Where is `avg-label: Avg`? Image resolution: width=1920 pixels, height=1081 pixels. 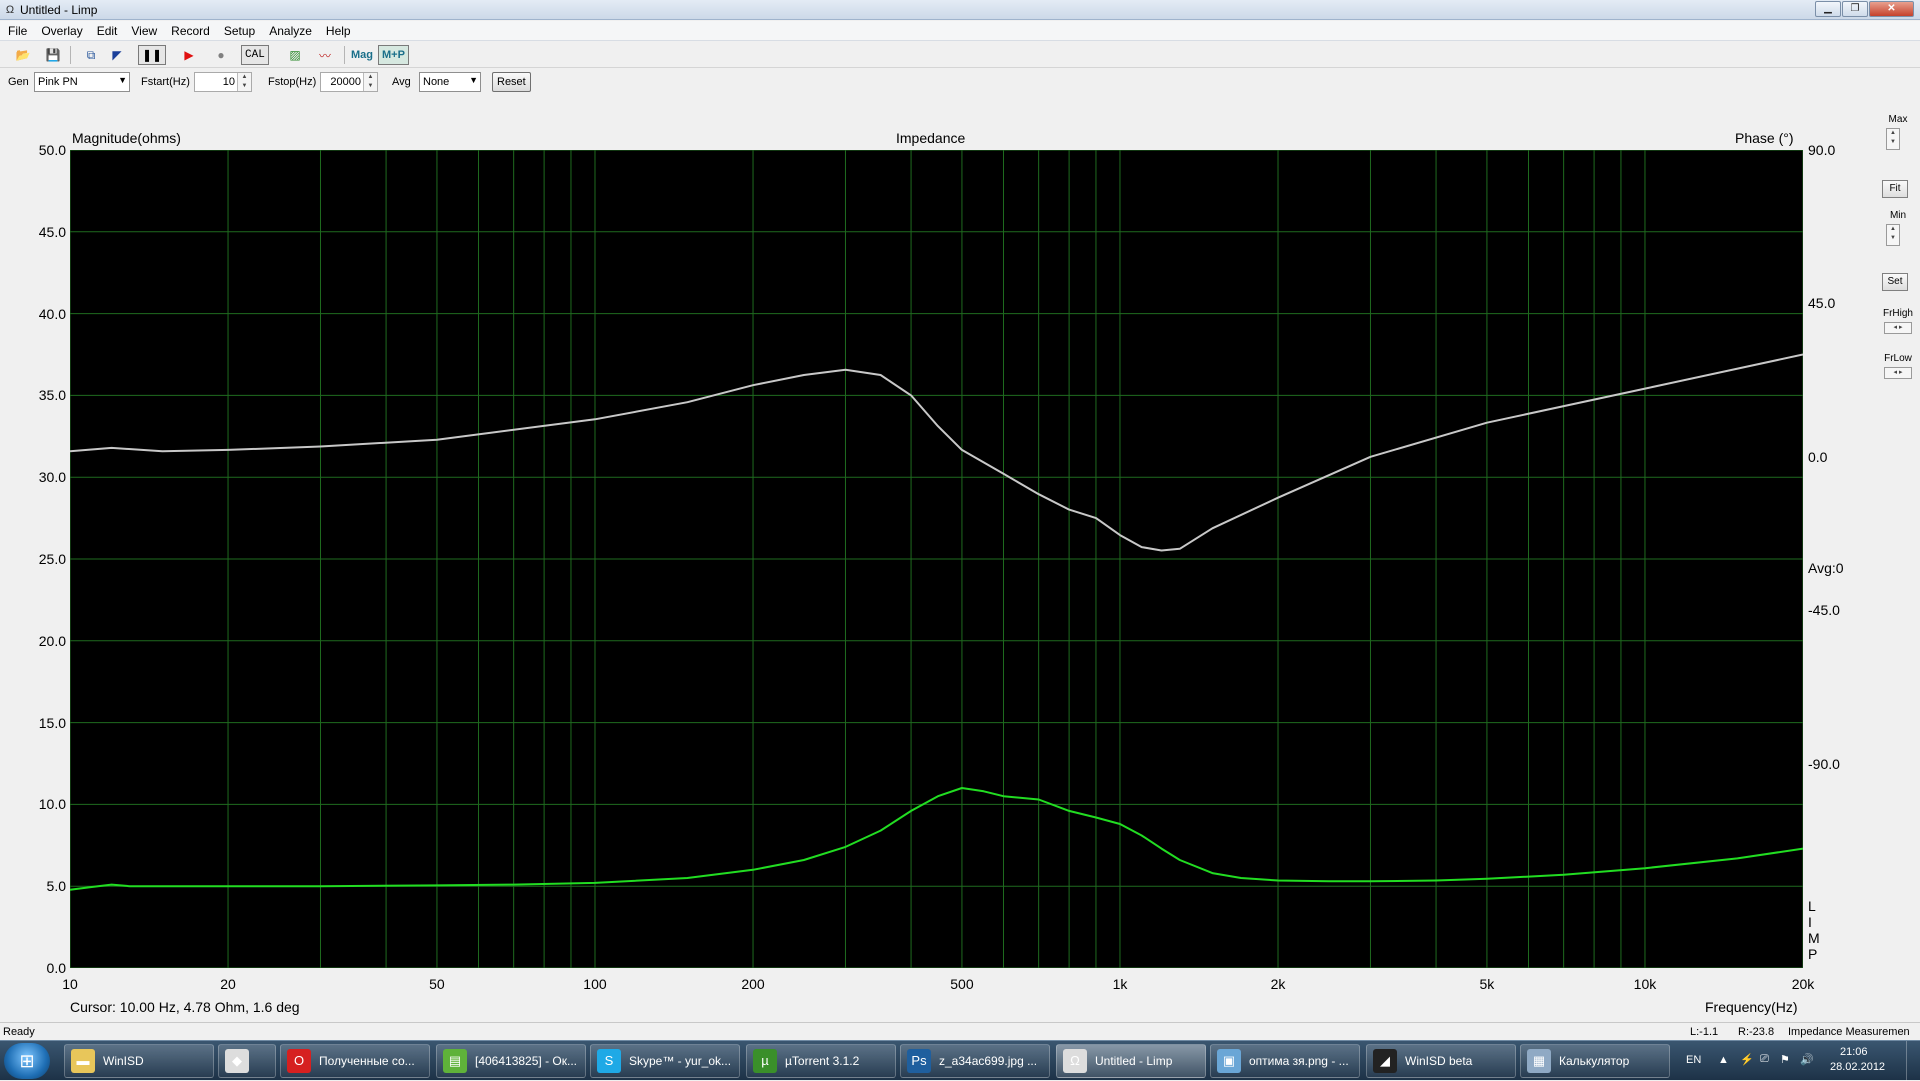 avg-label: Avg is located at coordinates (401, 82).